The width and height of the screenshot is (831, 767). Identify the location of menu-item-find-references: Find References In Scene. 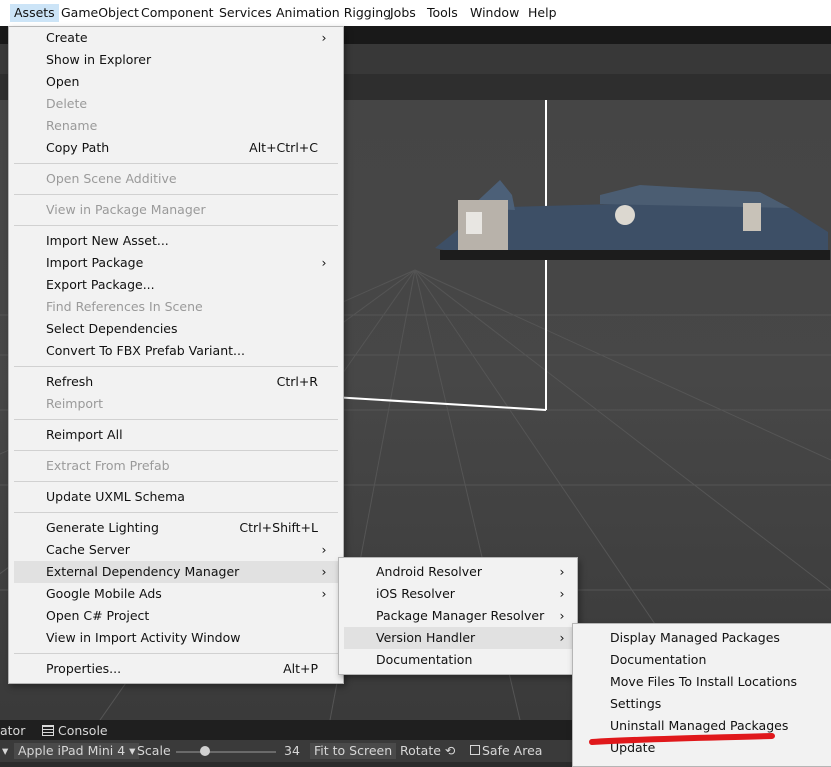
(124, 306).